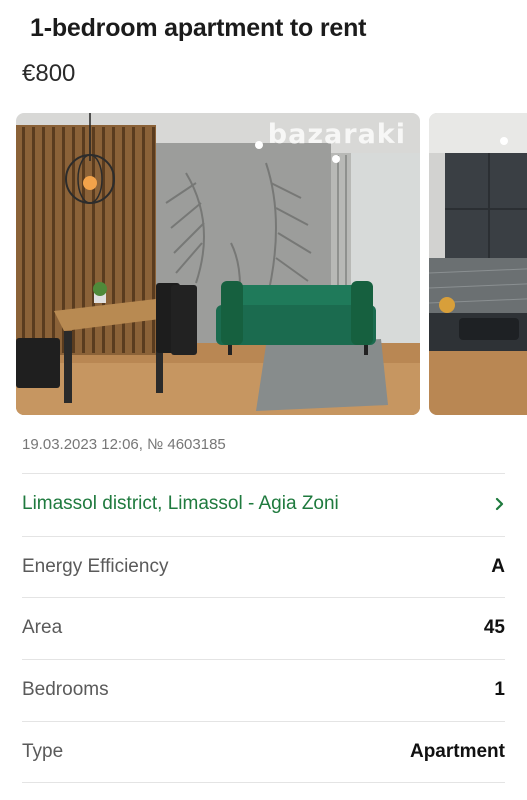  I want to click on location-link: Limassol district, Limassol - Agia Zoni, so click(263, 503).